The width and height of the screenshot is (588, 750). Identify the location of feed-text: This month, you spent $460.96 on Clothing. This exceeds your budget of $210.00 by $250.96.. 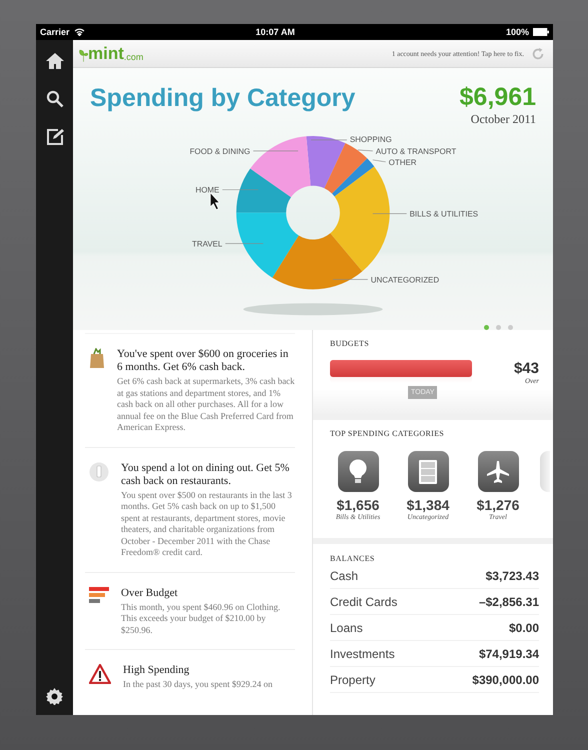
(201, 619).